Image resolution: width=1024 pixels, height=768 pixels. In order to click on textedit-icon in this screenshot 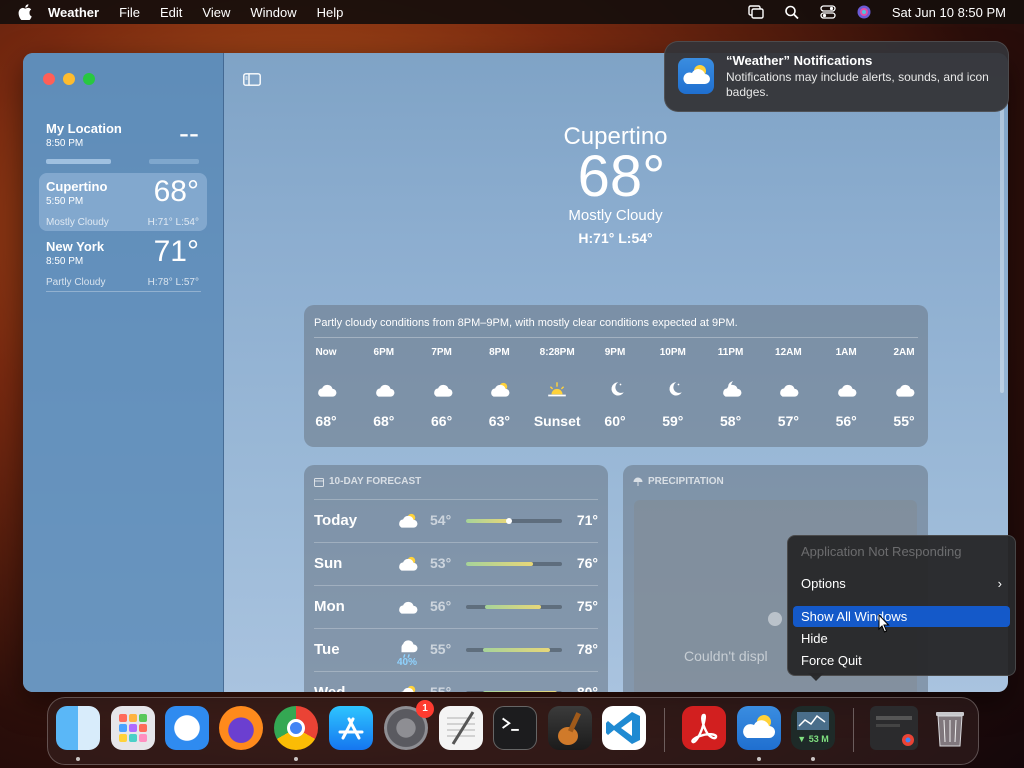, I will do `click(461, 728)`.